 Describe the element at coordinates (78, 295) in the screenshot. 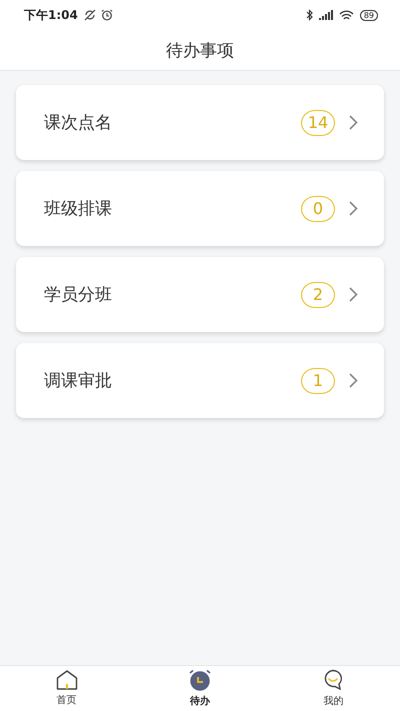

I see `todo-label: 学员分班` at that location.